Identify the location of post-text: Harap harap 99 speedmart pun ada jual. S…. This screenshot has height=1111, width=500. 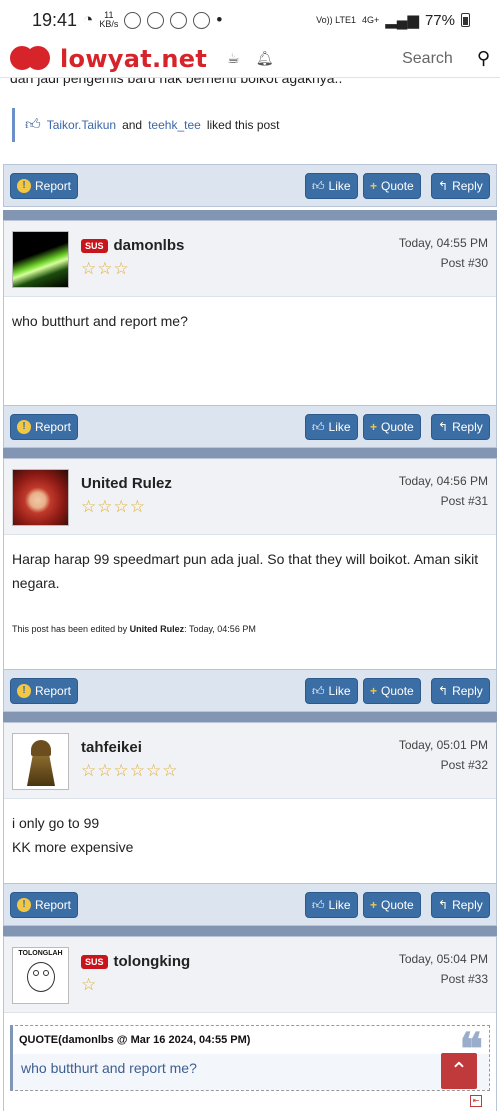
(245, 571).